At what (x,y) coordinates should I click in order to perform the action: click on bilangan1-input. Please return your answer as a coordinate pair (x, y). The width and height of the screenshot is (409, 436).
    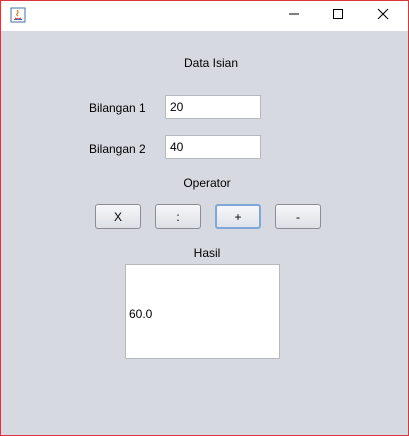
    Looking at the image, I should click on (213, 107).